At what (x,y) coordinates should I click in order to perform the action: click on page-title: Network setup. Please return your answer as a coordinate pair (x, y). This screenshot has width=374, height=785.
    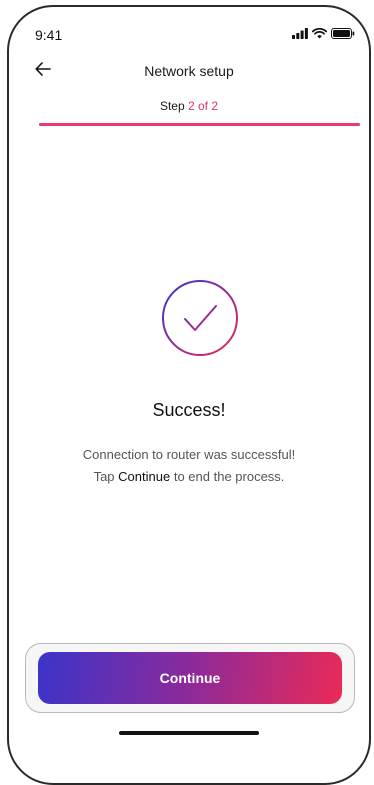
    Looking at the image, I should click on (189, 71).